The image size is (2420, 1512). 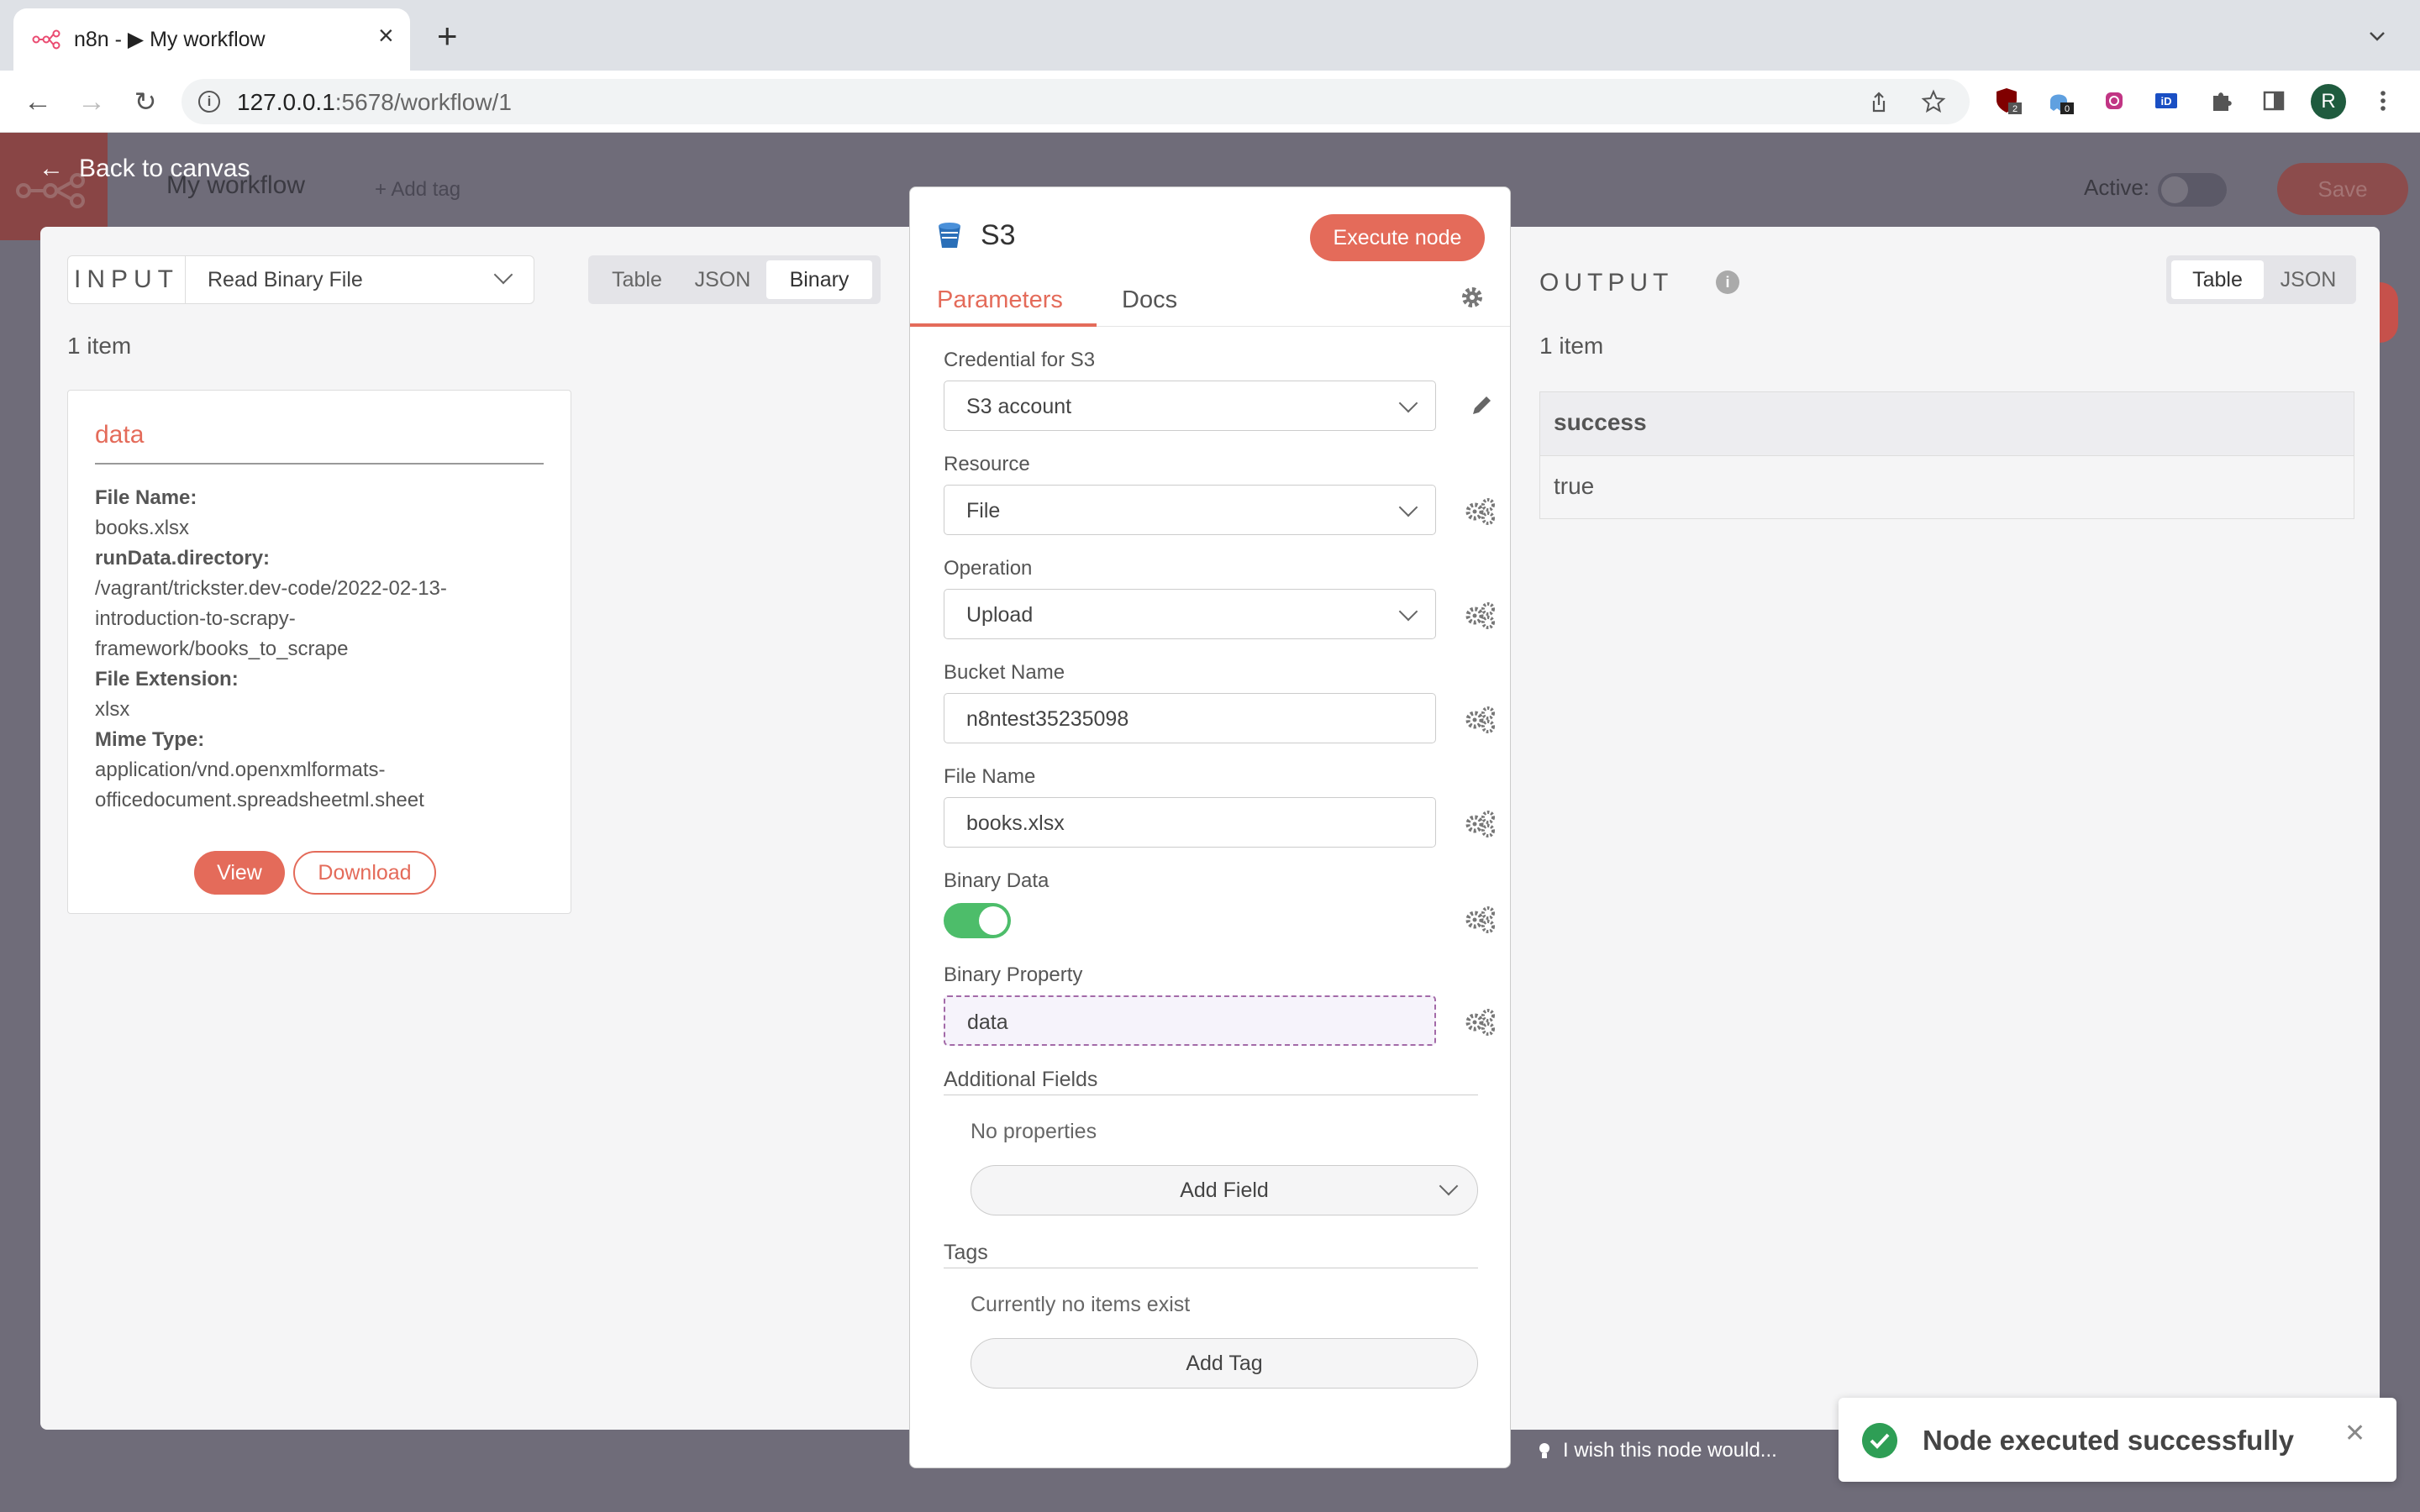 I want to click on toast-message: Node executed successfully, so click(x=2109, y=1440).